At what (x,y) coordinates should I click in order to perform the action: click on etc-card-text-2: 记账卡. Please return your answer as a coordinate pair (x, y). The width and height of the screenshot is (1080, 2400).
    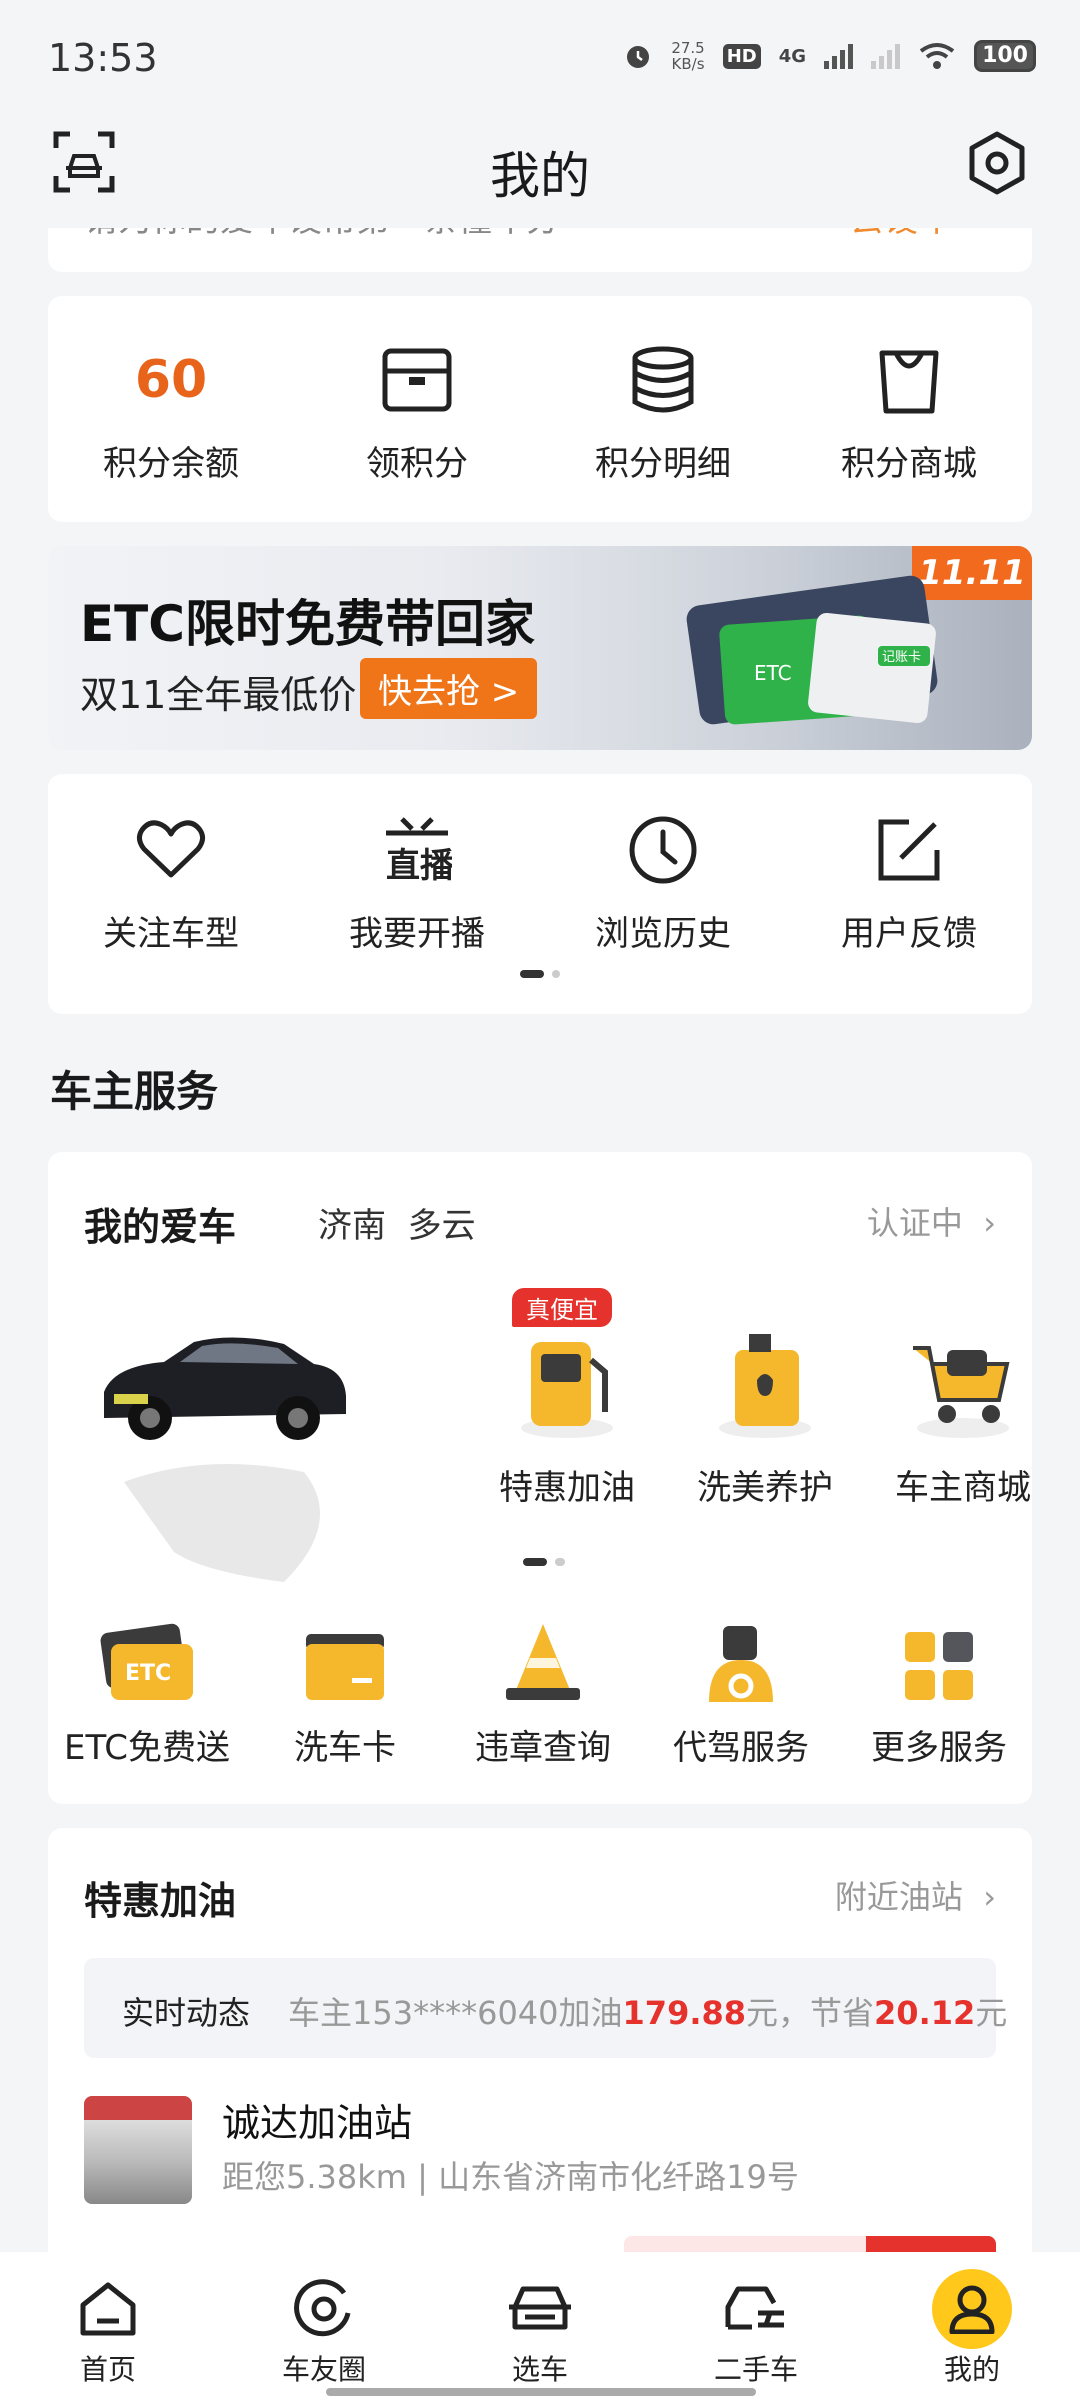
    Looking at the image, I should click on (901, 657).